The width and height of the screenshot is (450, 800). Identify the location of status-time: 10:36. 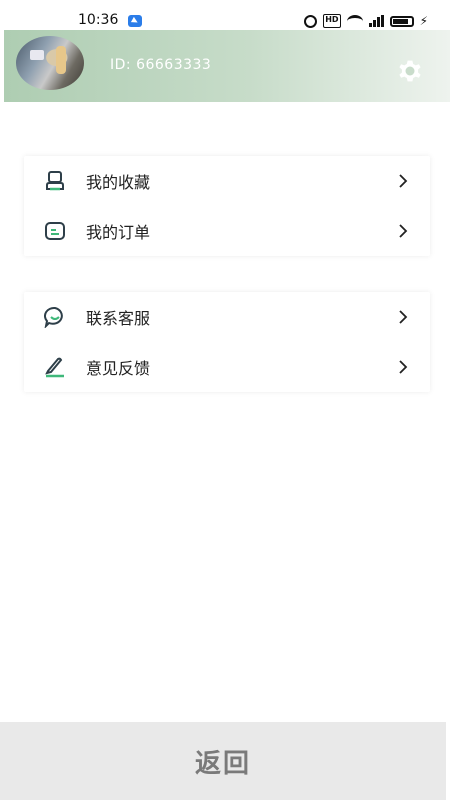
(98, 20).